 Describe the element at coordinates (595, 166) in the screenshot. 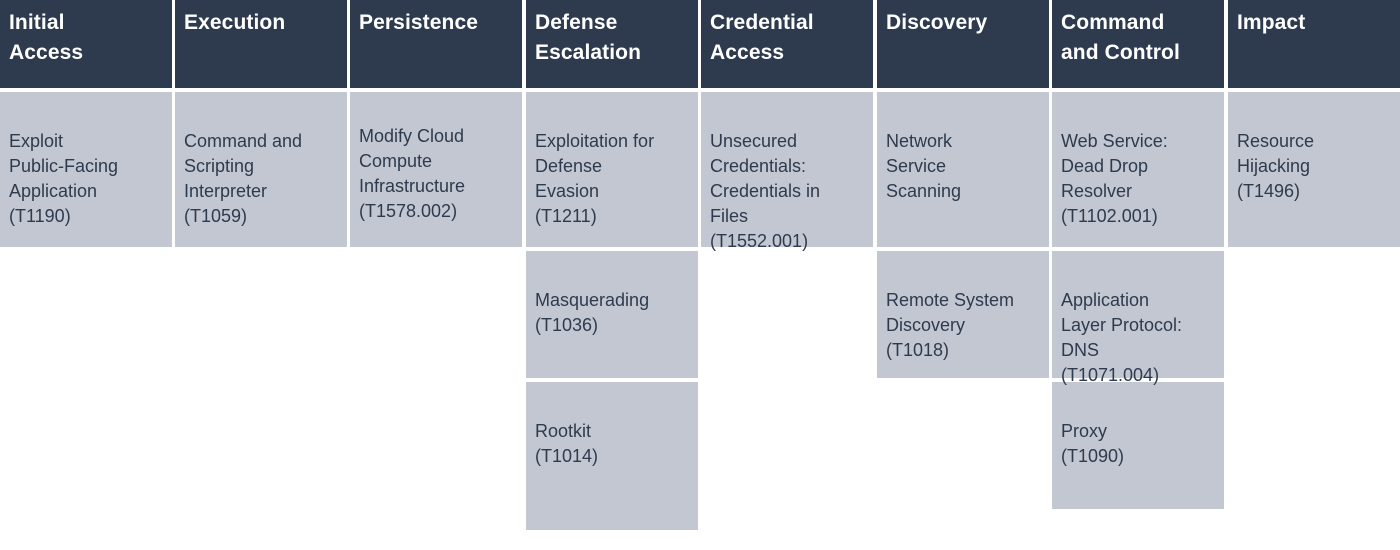

I see `technique-name: Exploitation for Defense Evasion` at that location.